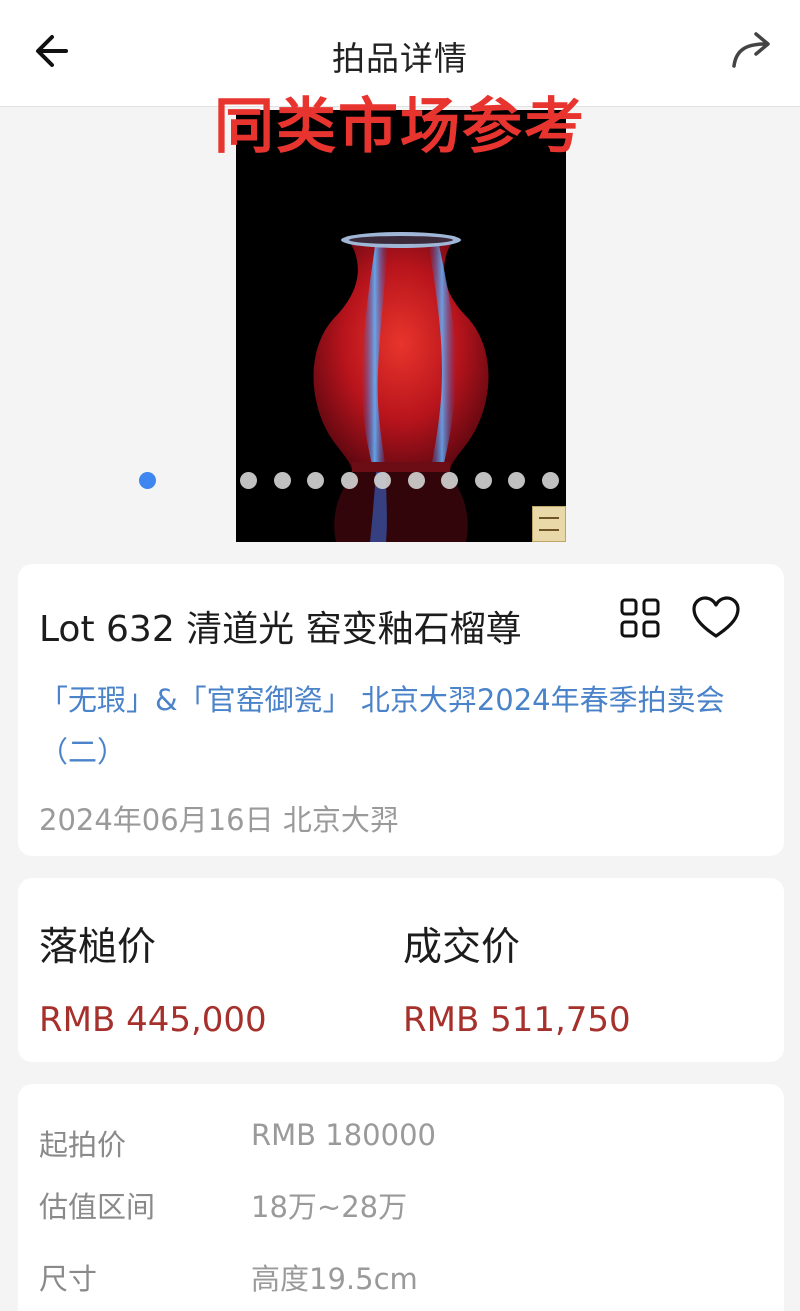 This screenshot has width=800, height=1311. What do you see at coordinates (401, 970) in the screenshot?
I see `price-card: 落槌价 成交价 RMB 445,000 RMB 511,750` at bounding box center [401, 970].